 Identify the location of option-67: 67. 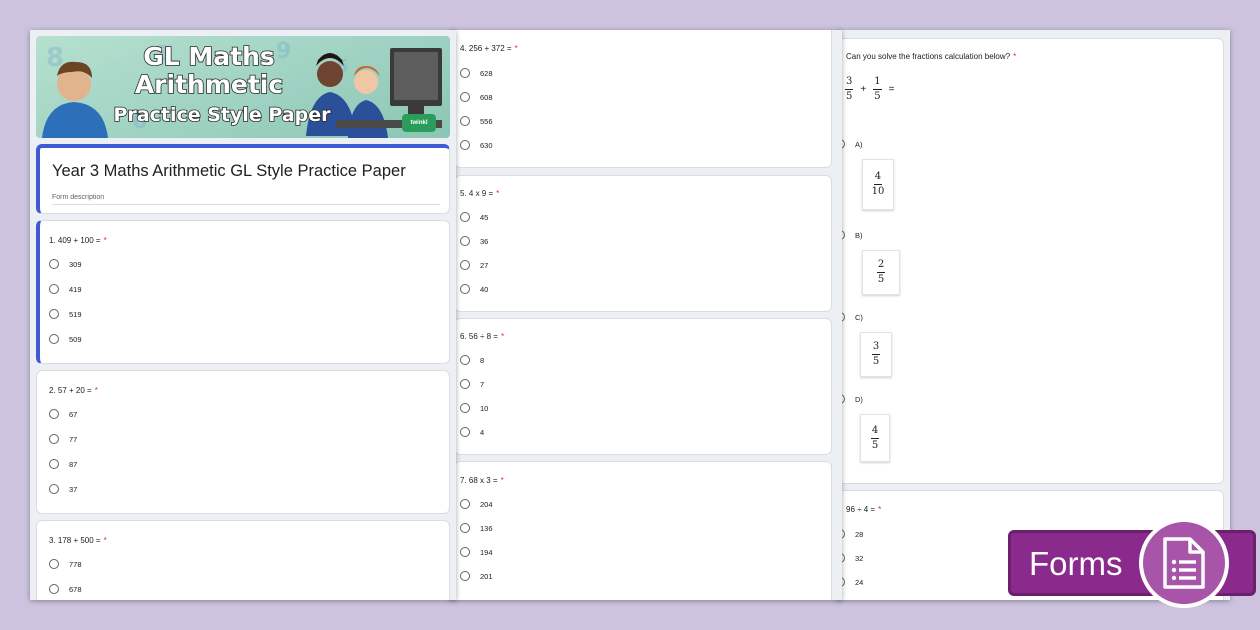
(63, 414).